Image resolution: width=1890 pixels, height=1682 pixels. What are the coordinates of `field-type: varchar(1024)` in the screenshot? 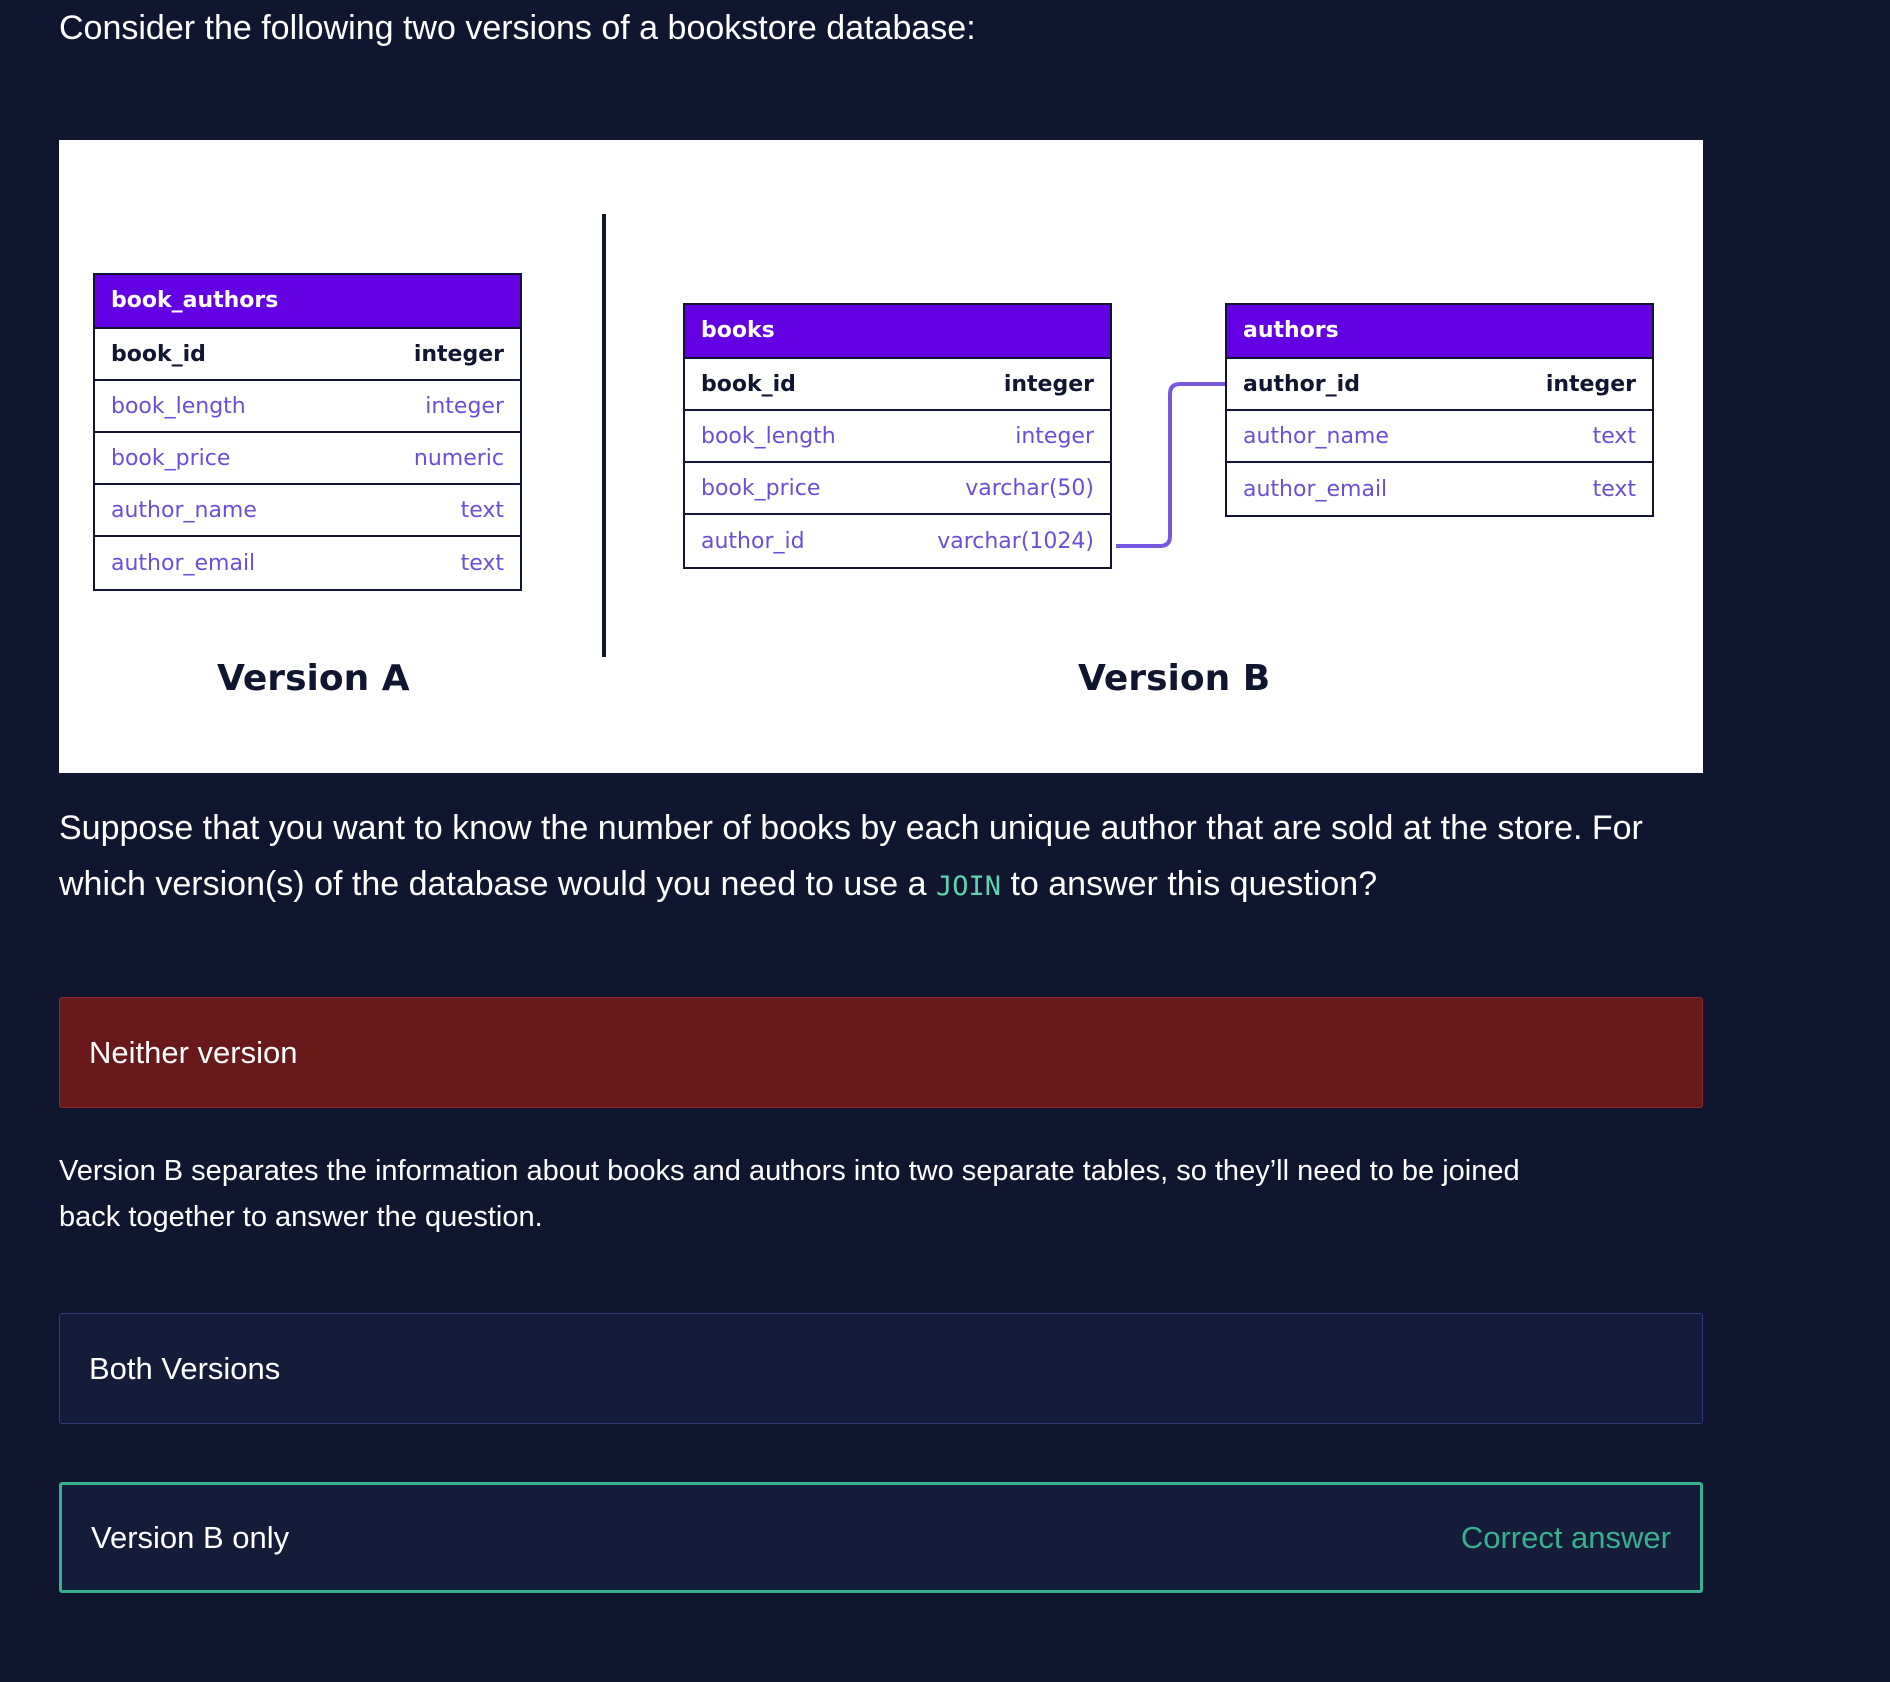 It's located at (1015, 541).